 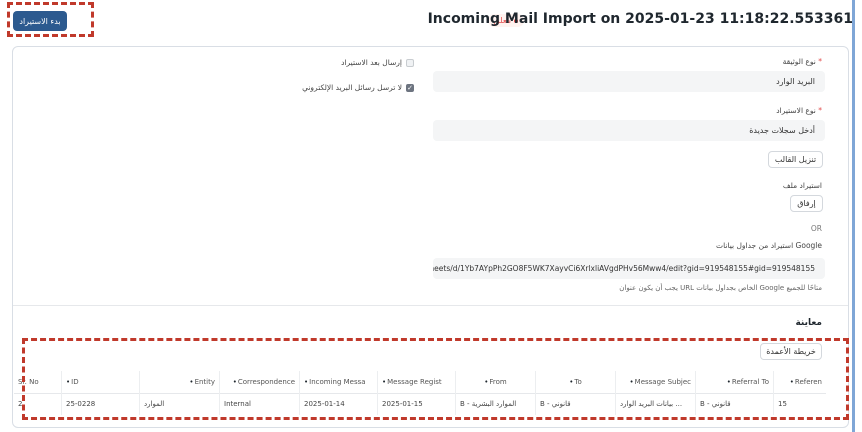 I want to click on dont-send-emails-row: لا ترسل رسائل البريد الإلكتروني ✓, so click(x=358, y=87).